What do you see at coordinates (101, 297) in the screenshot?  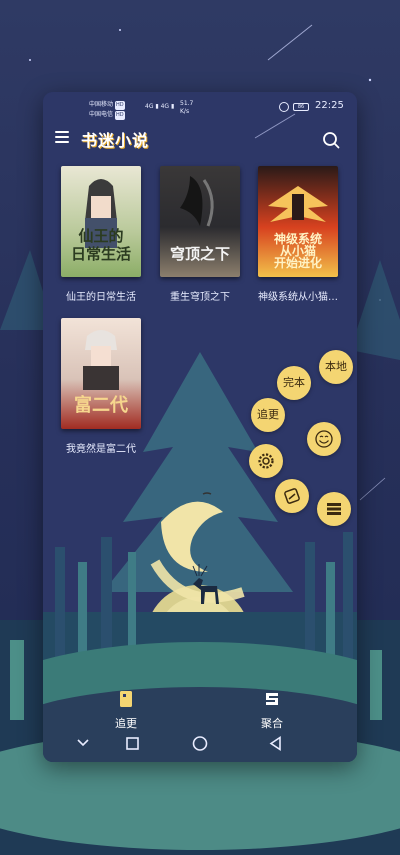 I see `book-title: 仙王的日常生活` at bounding box center [101, 297].